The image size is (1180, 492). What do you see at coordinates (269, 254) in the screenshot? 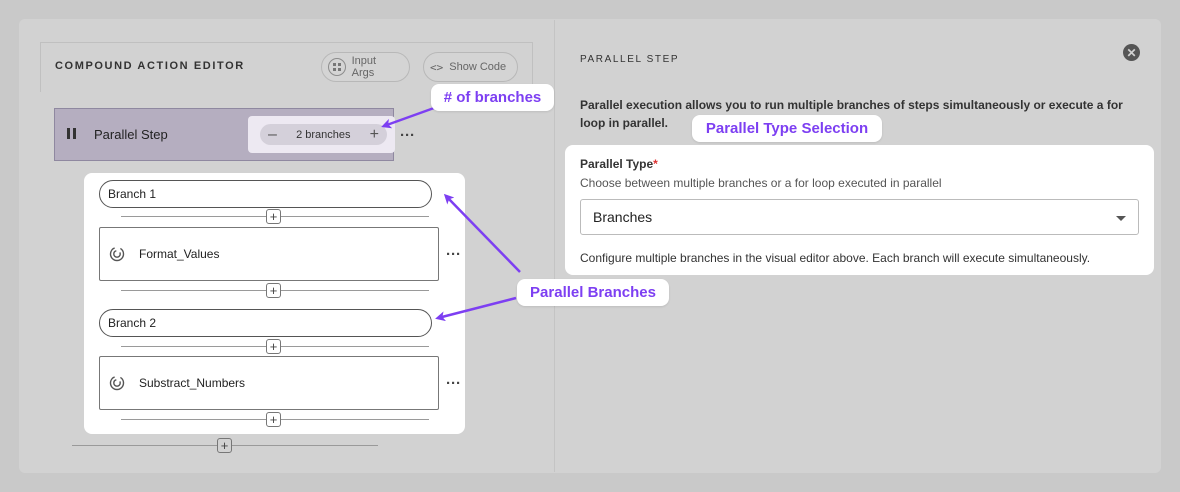
I see `step-card-format-values: Format_Values` at bounding box center [269, 254].